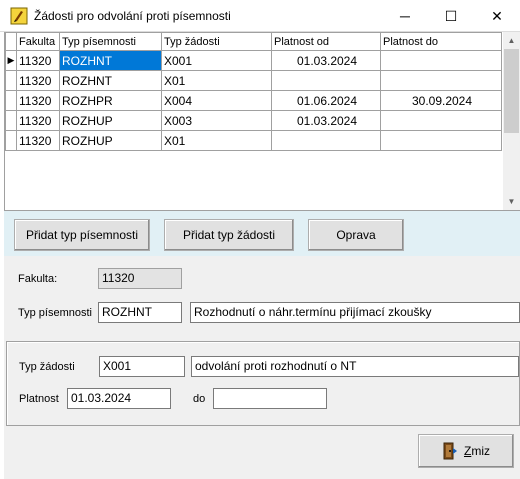 Image resolution: width=520 pixels, height=479 pixels. I want to click on cell-typ-pisemnosti: ROZHPR, so click(110, 100).